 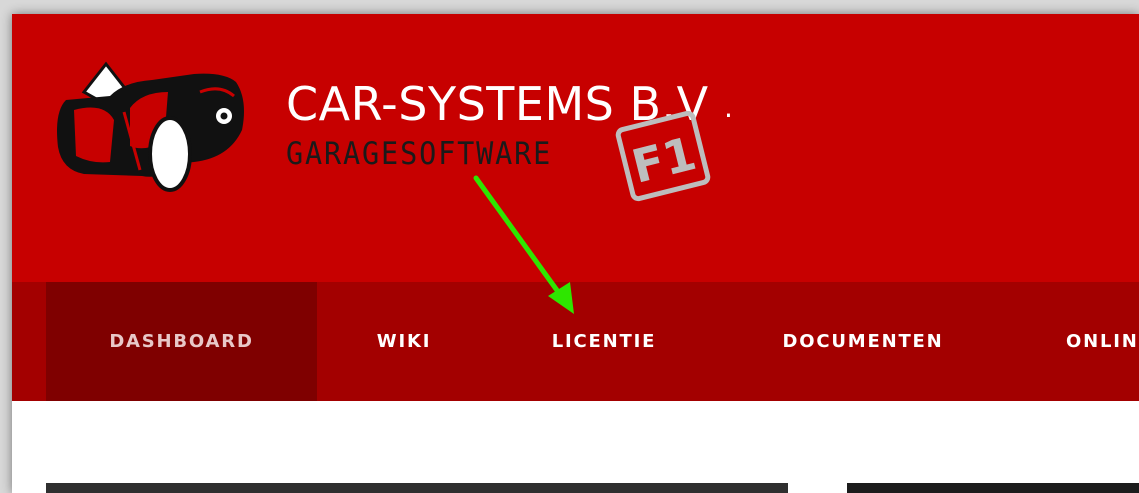 What do you see at coordinates (1095, 341) in the screenshot?
I see `nav-item-online: ONLIN` at bounding box center [1095, 341].